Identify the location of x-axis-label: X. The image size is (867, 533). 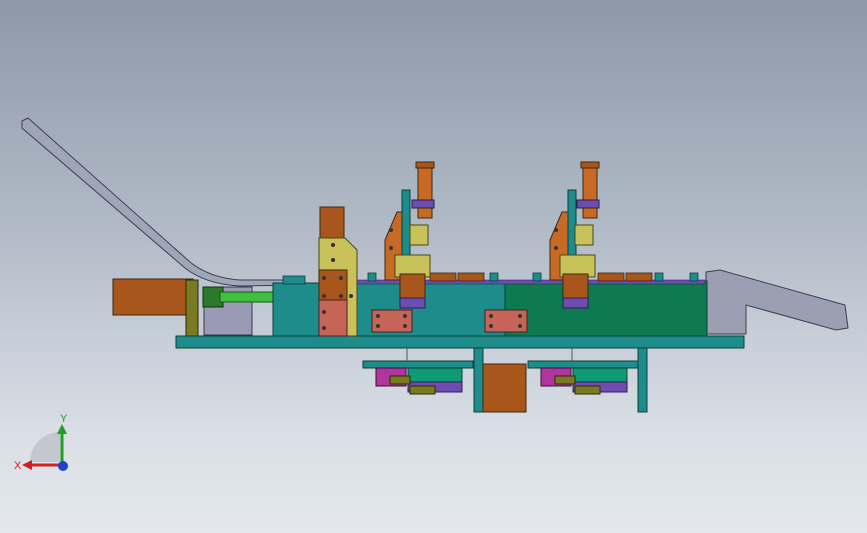
(18, 466).